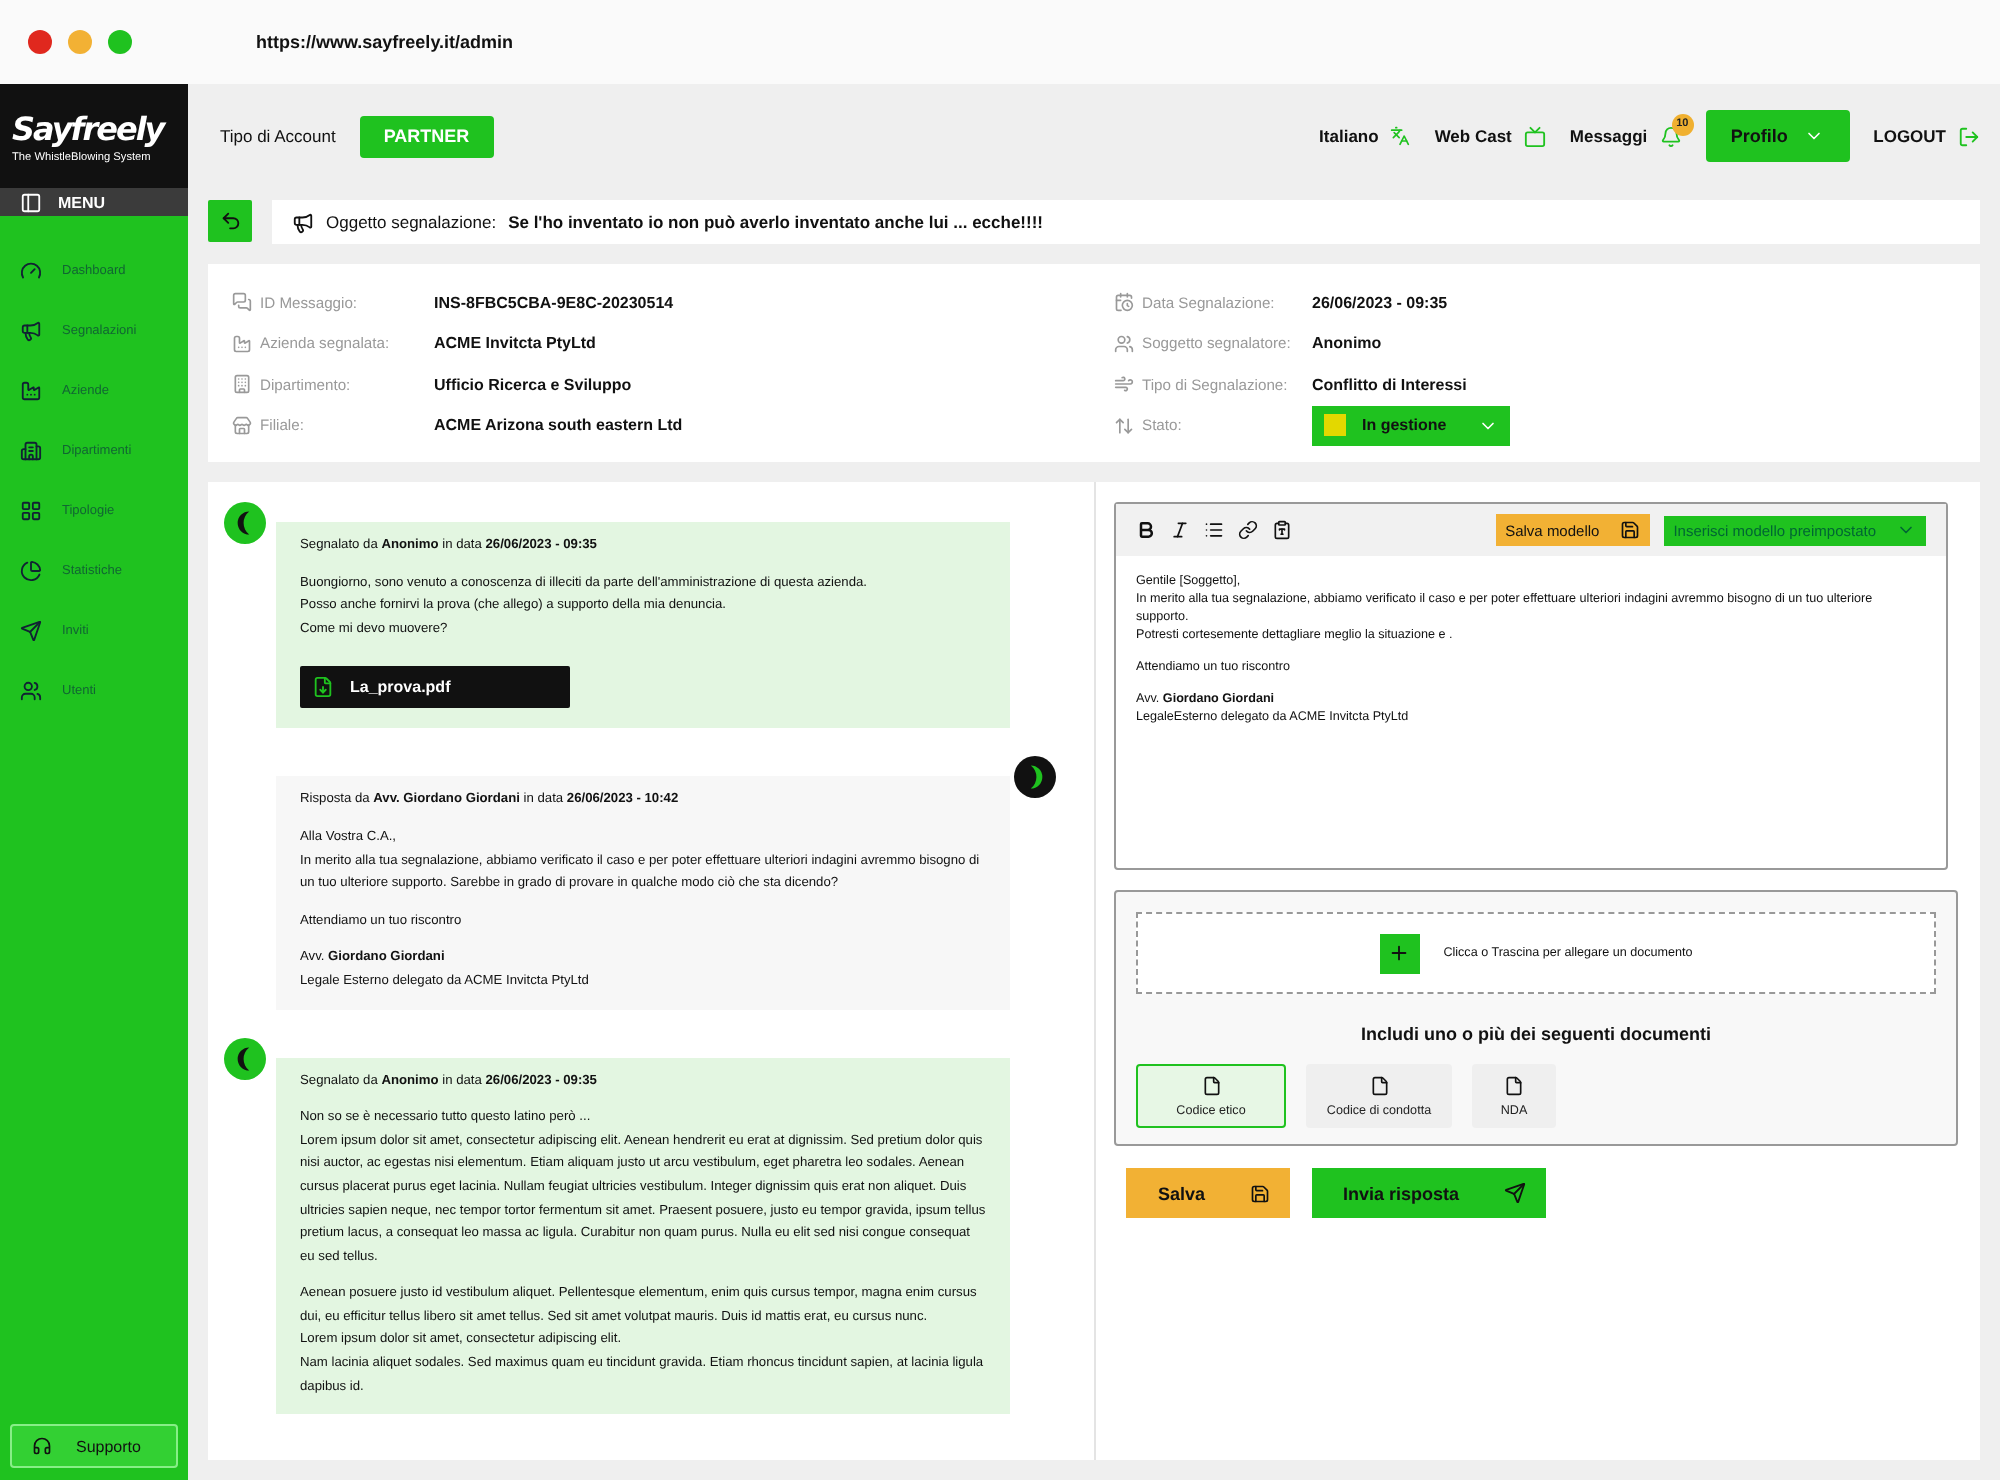  I want to click on reply-editor, so click(1531, 686).